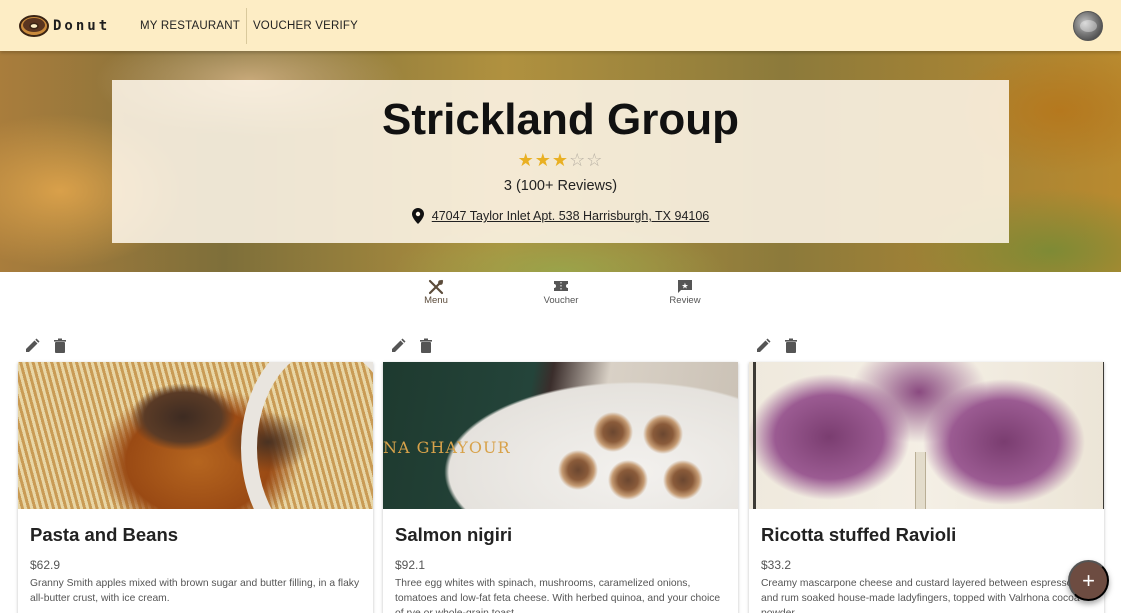 Image resolution: width=1121 pixels, height=613 pixels. I want to click on menu-item-image-text: NA GHAYOUR, so click(447, 447).